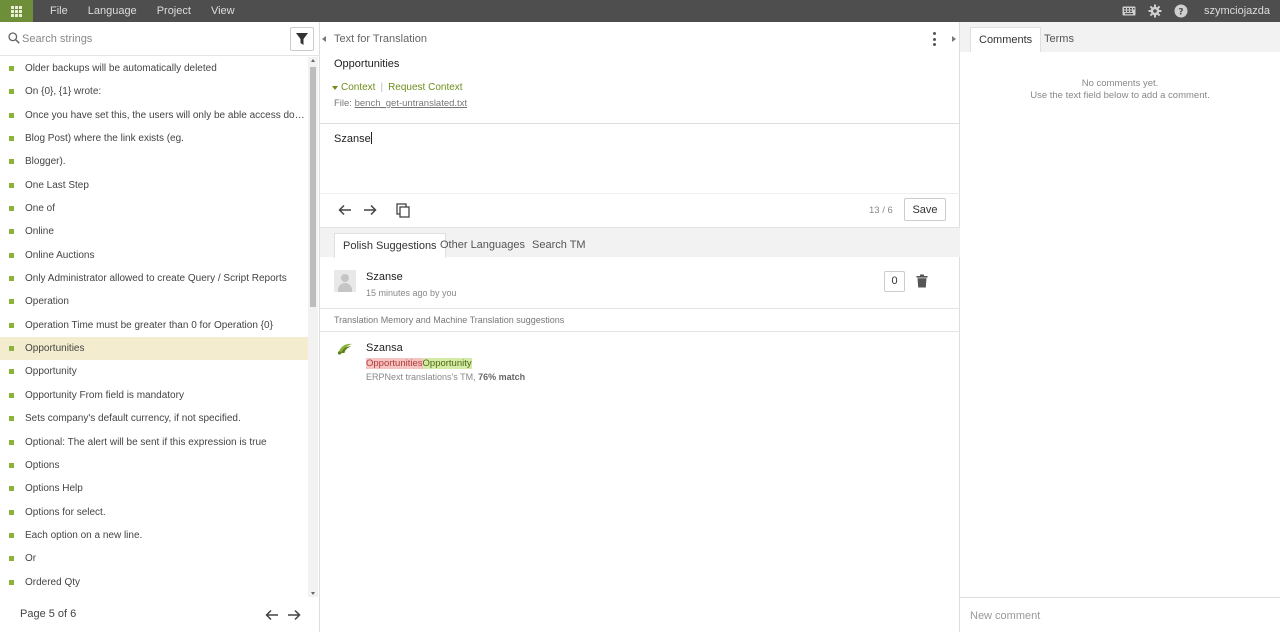 This screenshot has height=632, width=1280. I want to click on string-list-item: Opportunities, so click(154, 349).